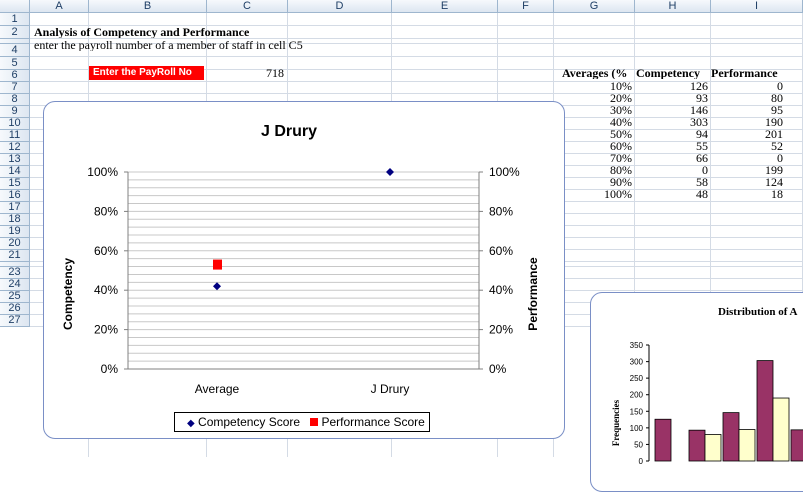 The width and height of the screenshot is (803, 492). Describe the element at coordinates (672, 122) in the screenshot. I see `averages-cell: 303` at that location.